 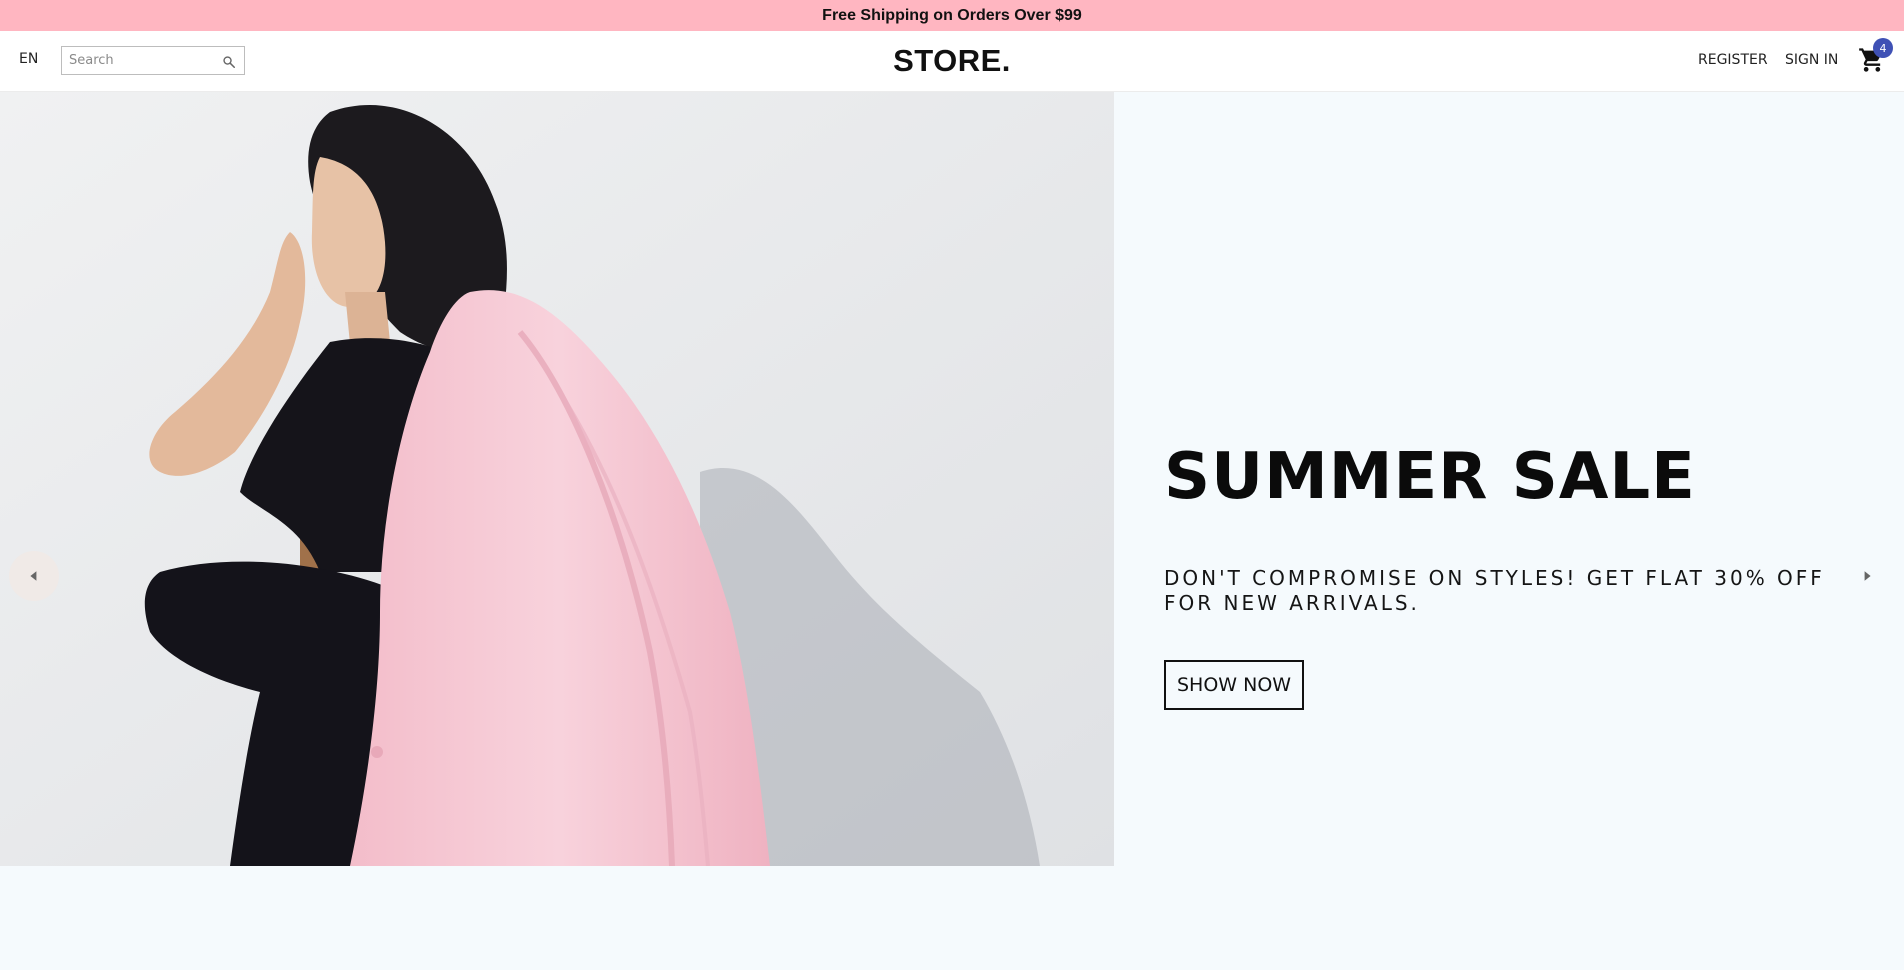 I want to click on logo-text: STORE., so click(x=952, y=60).